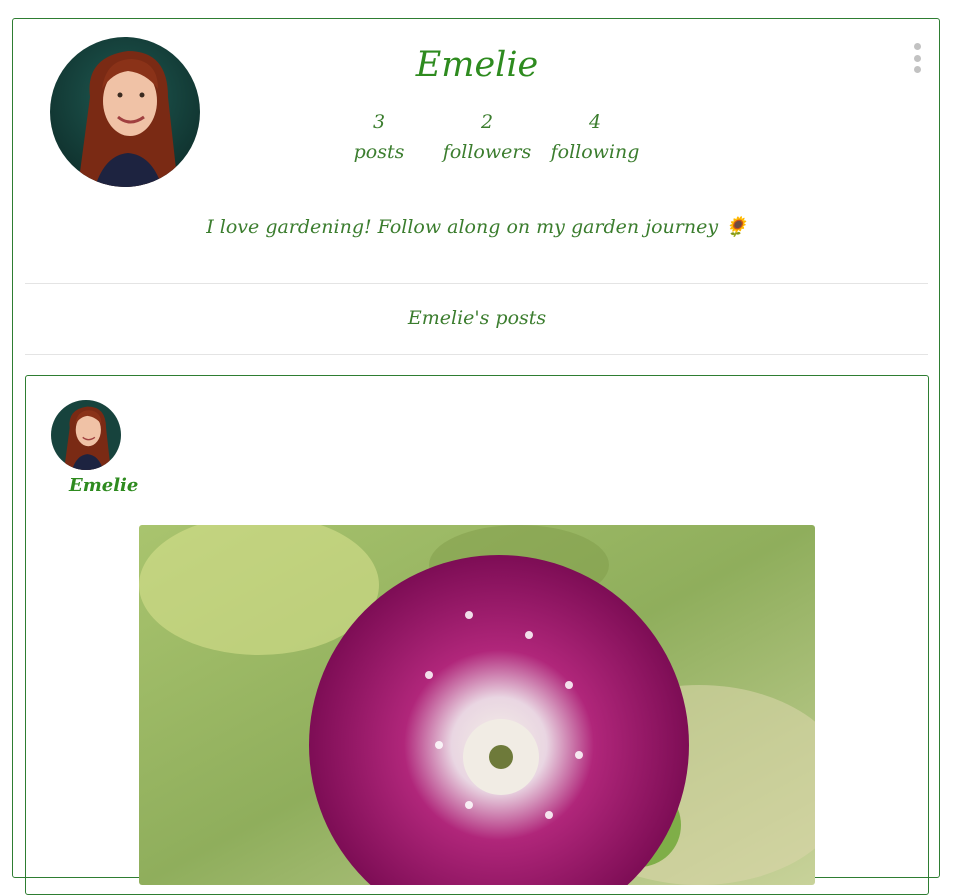  Describe the element at coordinates (379, 122) in the screenshot. I see `stat-count: 3` at that location.